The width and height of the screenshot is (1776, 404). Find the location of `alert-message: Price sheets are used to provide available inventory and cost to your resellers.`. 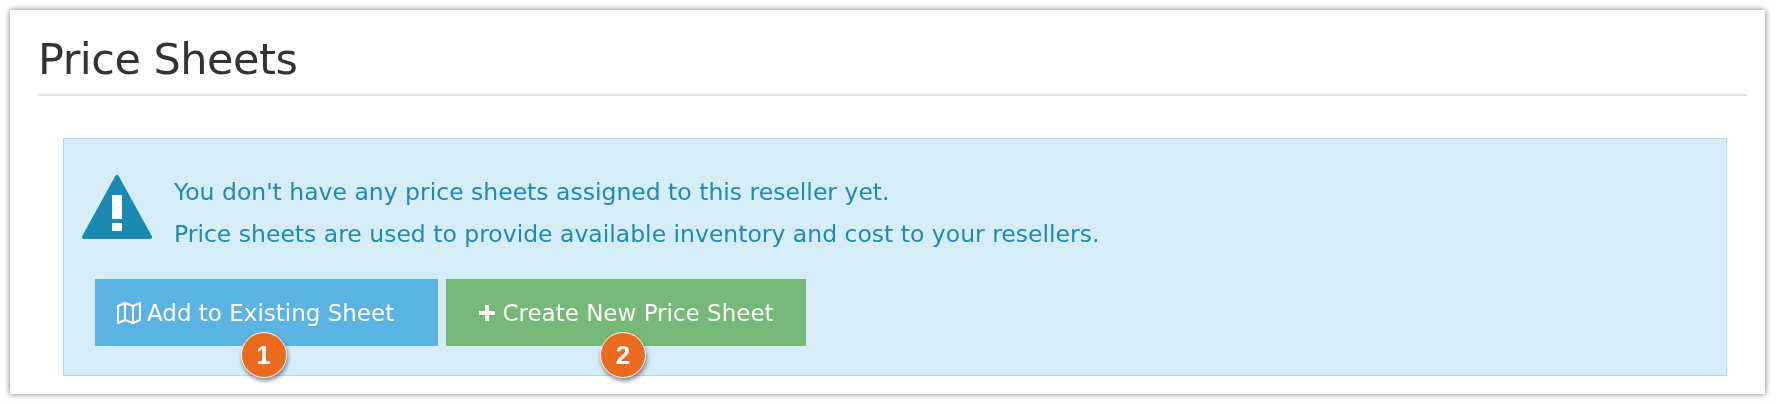

alert-message: Price sheets are used to provide available inventory and cost to your resellers. is located at coordinates (637, 234).